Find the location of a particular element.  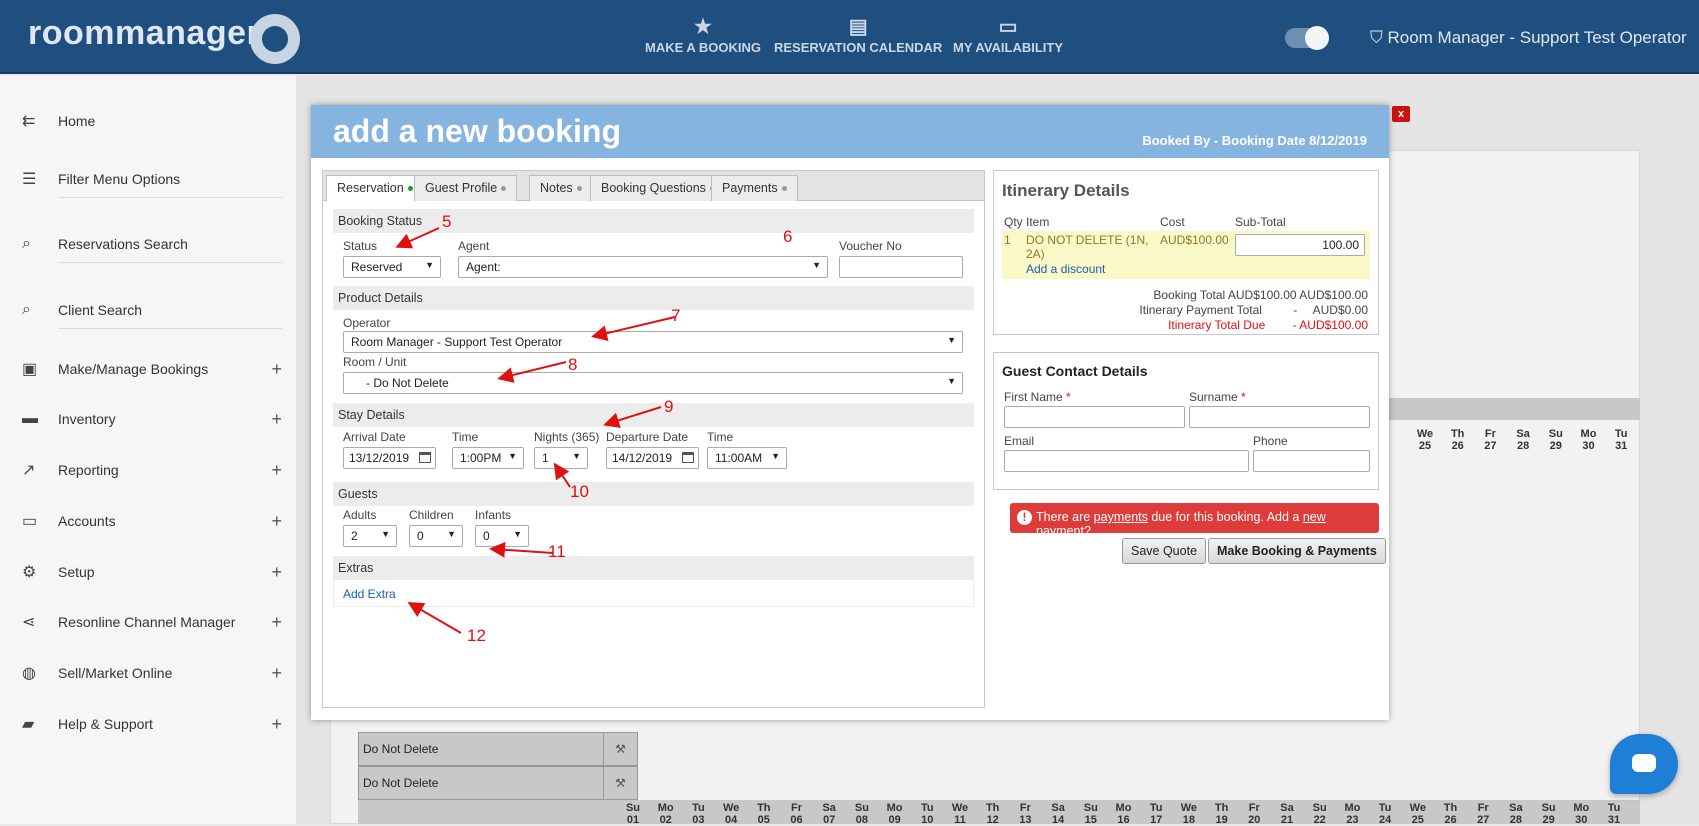

tab-booking-questions: Booking Questions is located at coordinates (658, 188).